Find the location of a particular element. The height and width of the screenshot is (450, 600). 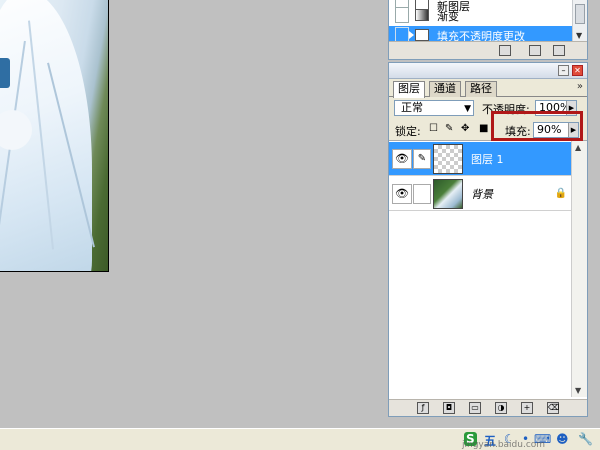

blend-mode-select: 正常 ▼ is located at coordinates (434, 108).